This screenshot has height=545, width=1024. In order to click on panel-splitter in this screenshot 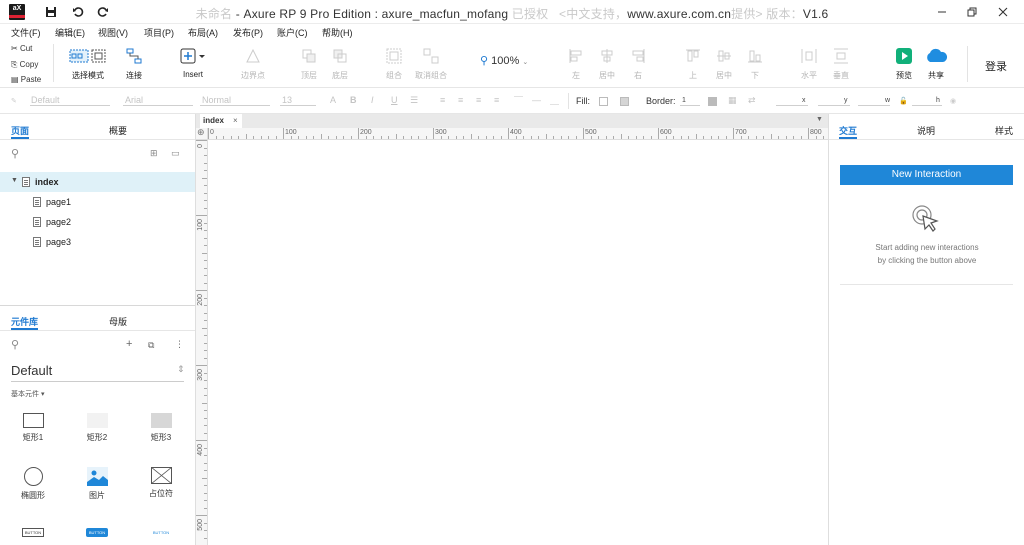, I will do `click(97, 305)`.